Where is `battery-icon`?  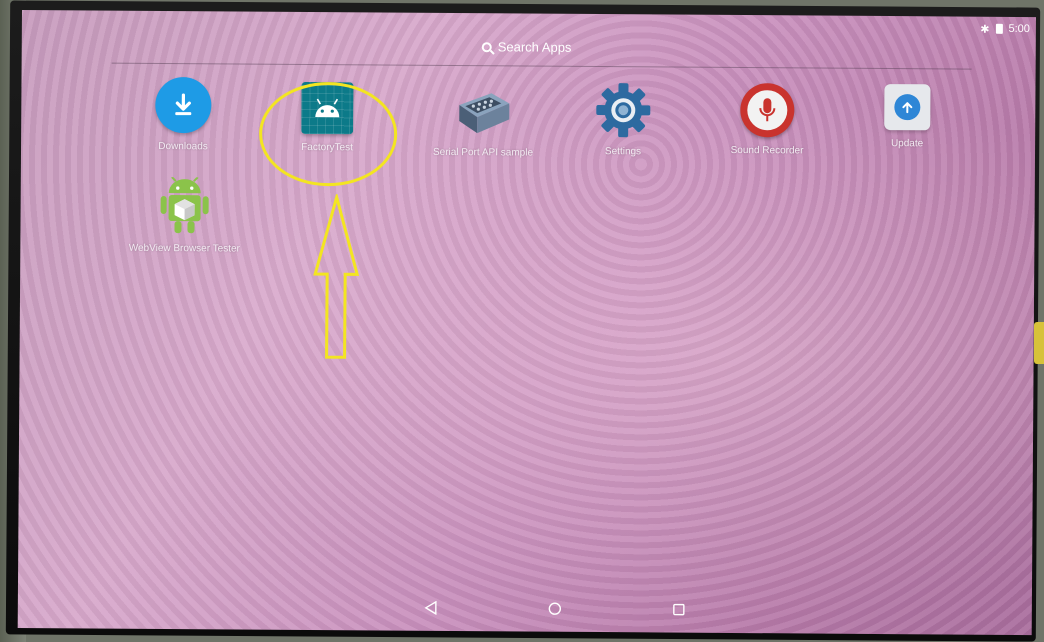
battery-icon is located at coordinates (999, 28).